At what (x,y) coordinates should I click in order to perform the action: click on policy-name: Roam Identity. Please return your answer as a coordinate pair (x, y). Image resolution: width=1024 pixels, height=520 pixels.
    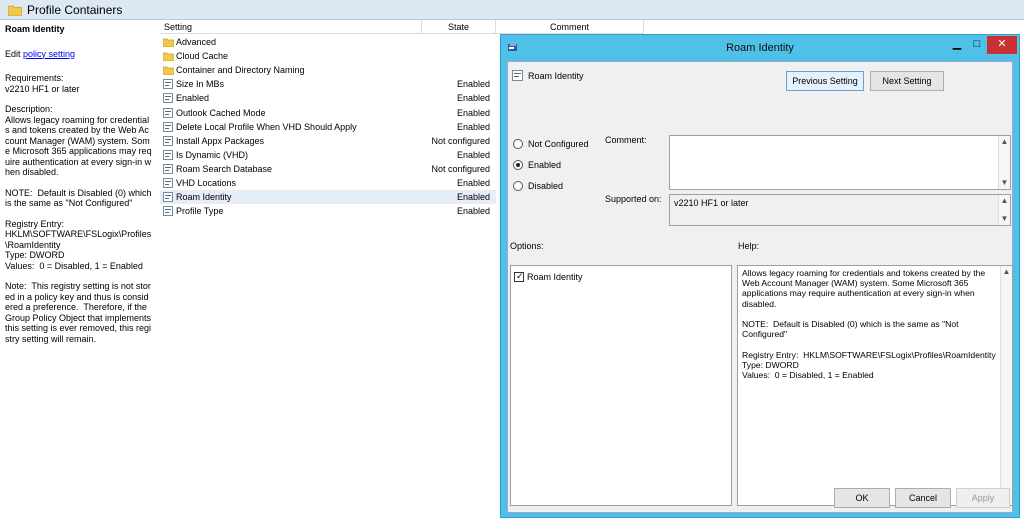
    Looking at the image, I should click on (556, 76).